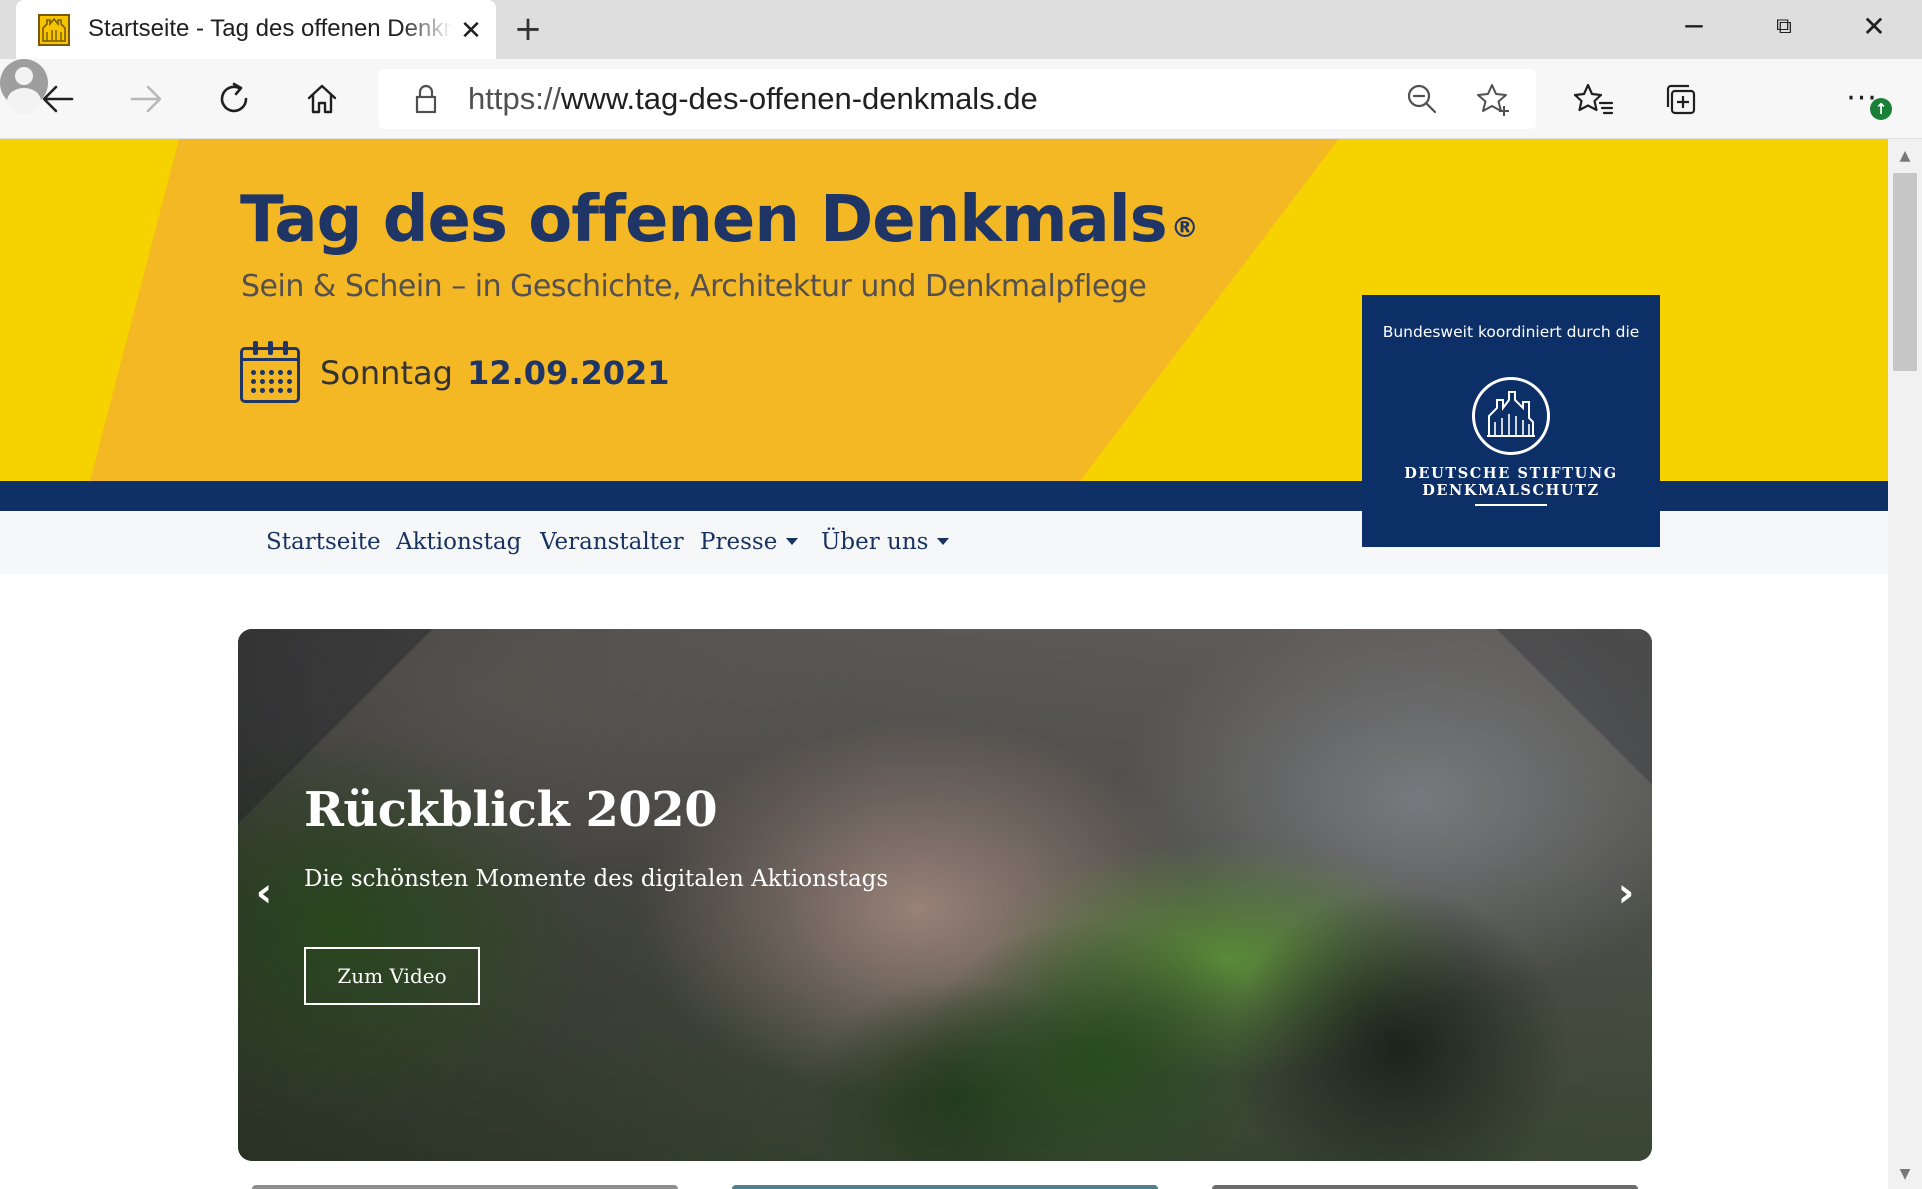 This screenshot has width=1922, height=1189. What do you see at coordinates (322, 99) in the screenshot?
I see `home-icon` at bounding box center [322, 99].